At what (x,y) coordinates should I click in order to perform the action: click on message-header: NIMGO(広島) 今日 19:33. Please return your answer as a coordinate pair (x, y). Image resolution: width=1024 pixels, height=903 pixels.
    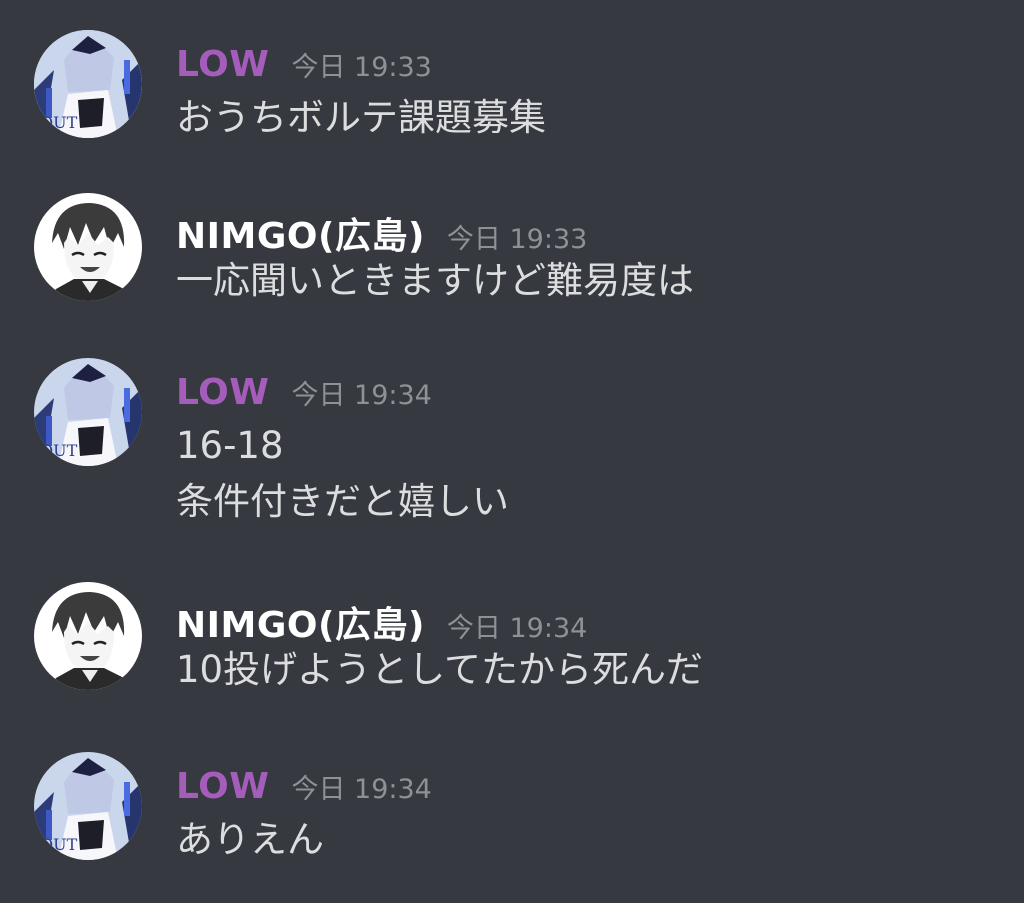
    Looking at the image, I should click on (381, 232).